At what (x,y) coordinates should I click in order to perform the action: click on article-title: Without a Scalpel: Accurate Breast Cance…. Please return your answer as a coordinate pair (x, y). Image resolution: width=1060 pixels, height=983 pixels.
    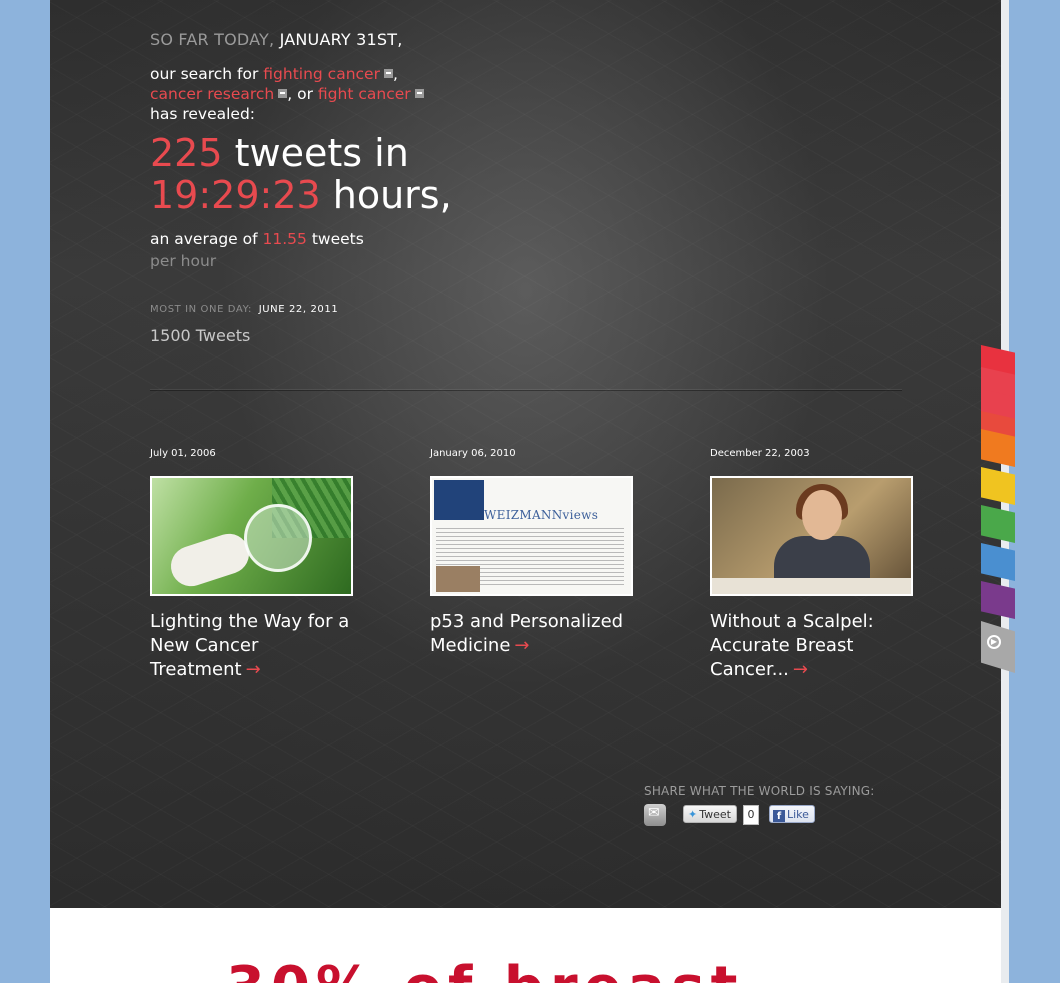
    Looking at the image, I should click on (792, 645).